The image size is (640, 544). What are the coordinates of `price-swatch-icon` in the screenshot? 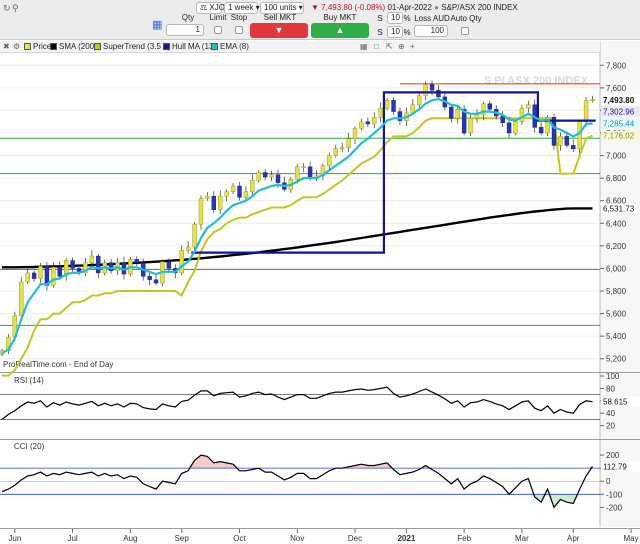 It's located at (27, 46).